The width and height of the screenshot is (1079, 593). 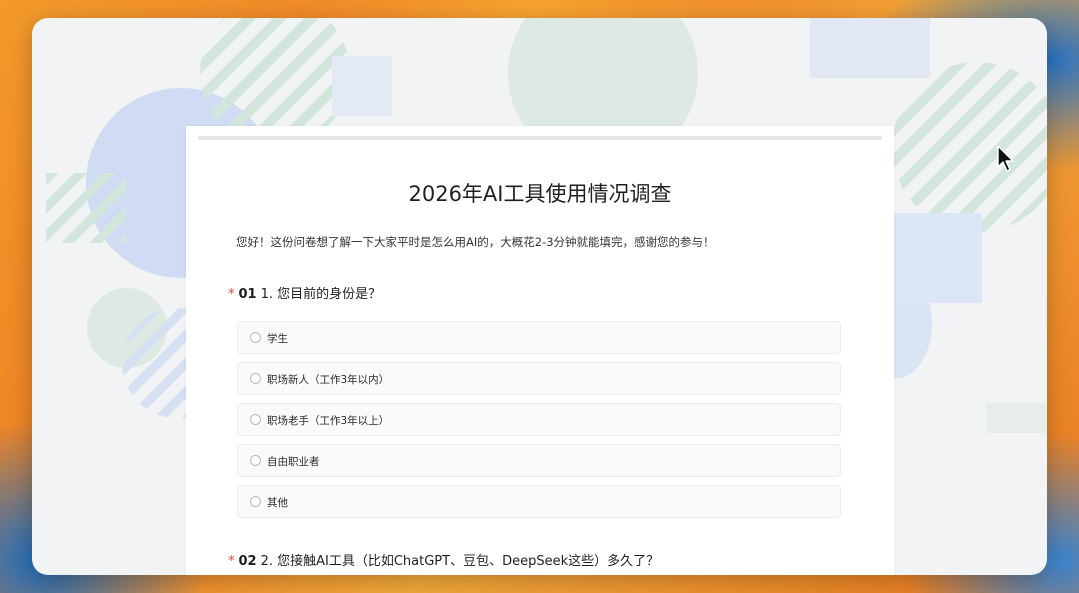 What do you see at coordinates (460, 561) in the screenshot?
I see `question-text: 2. 您接触AI工具（比如ChatGPT、豆包、DeepSeek这些）多久了？` at bounding box center [460, 561].